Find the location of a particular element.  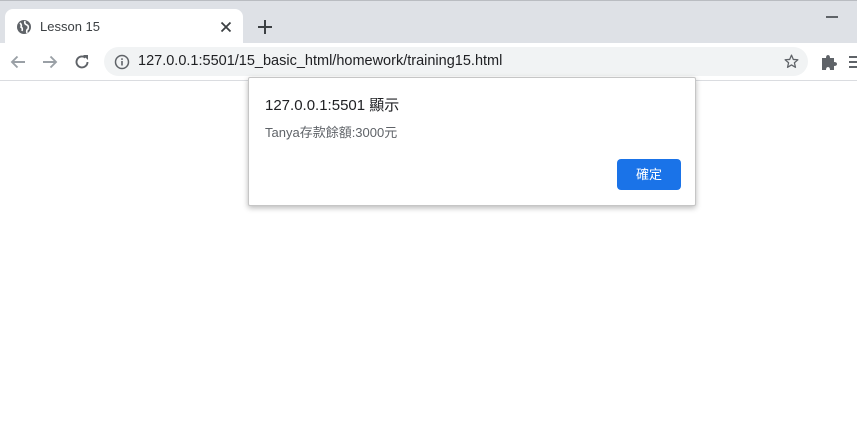

reload-icon is located at coordinates (82, 62).